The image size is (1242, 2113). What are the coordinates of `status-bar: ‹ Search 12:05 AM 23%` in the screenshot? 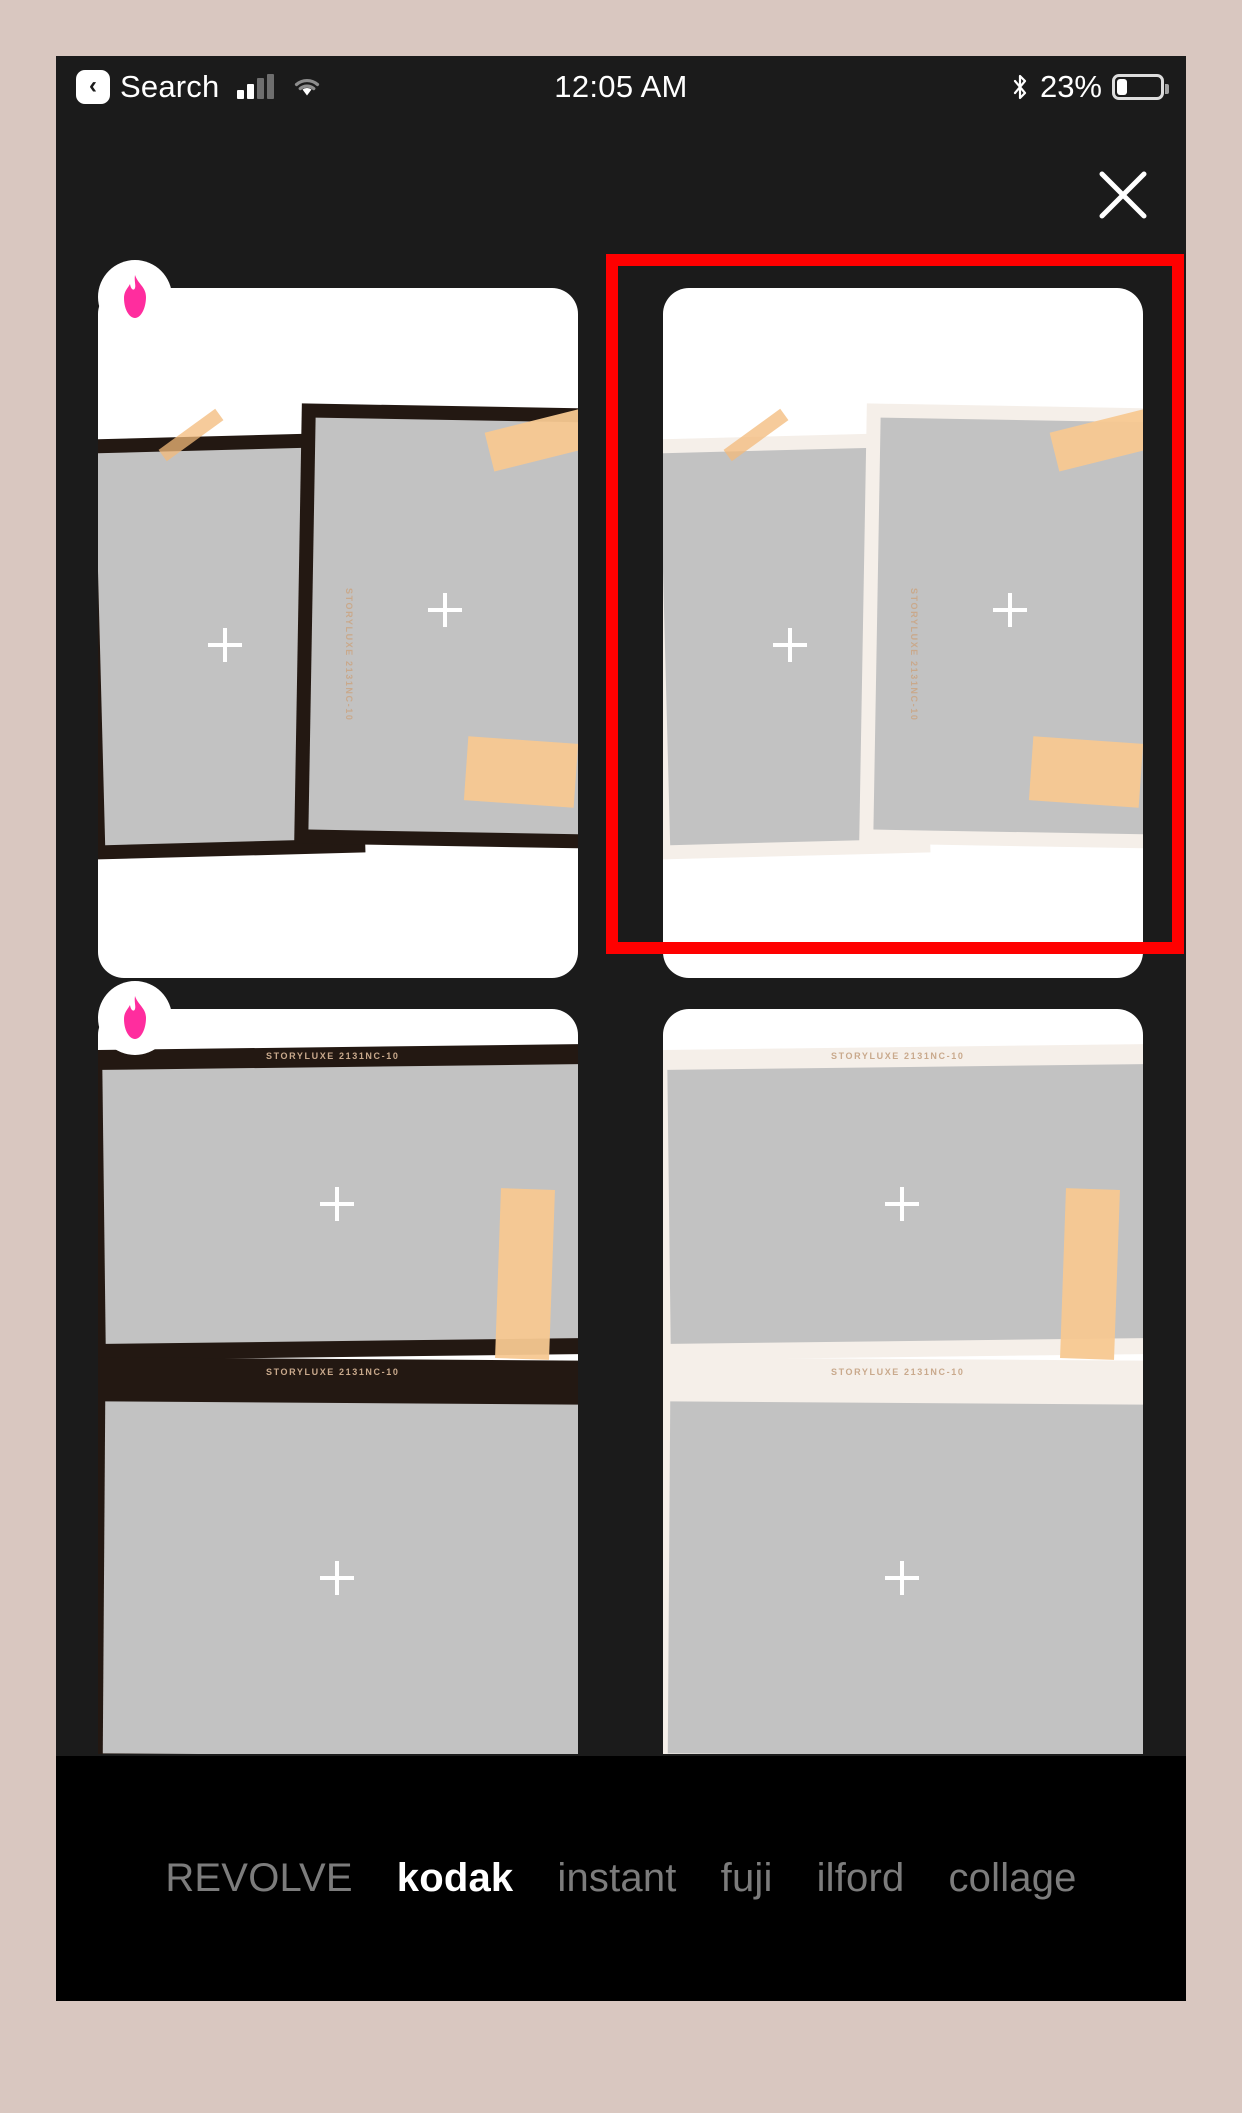 It's located at (621, 87).